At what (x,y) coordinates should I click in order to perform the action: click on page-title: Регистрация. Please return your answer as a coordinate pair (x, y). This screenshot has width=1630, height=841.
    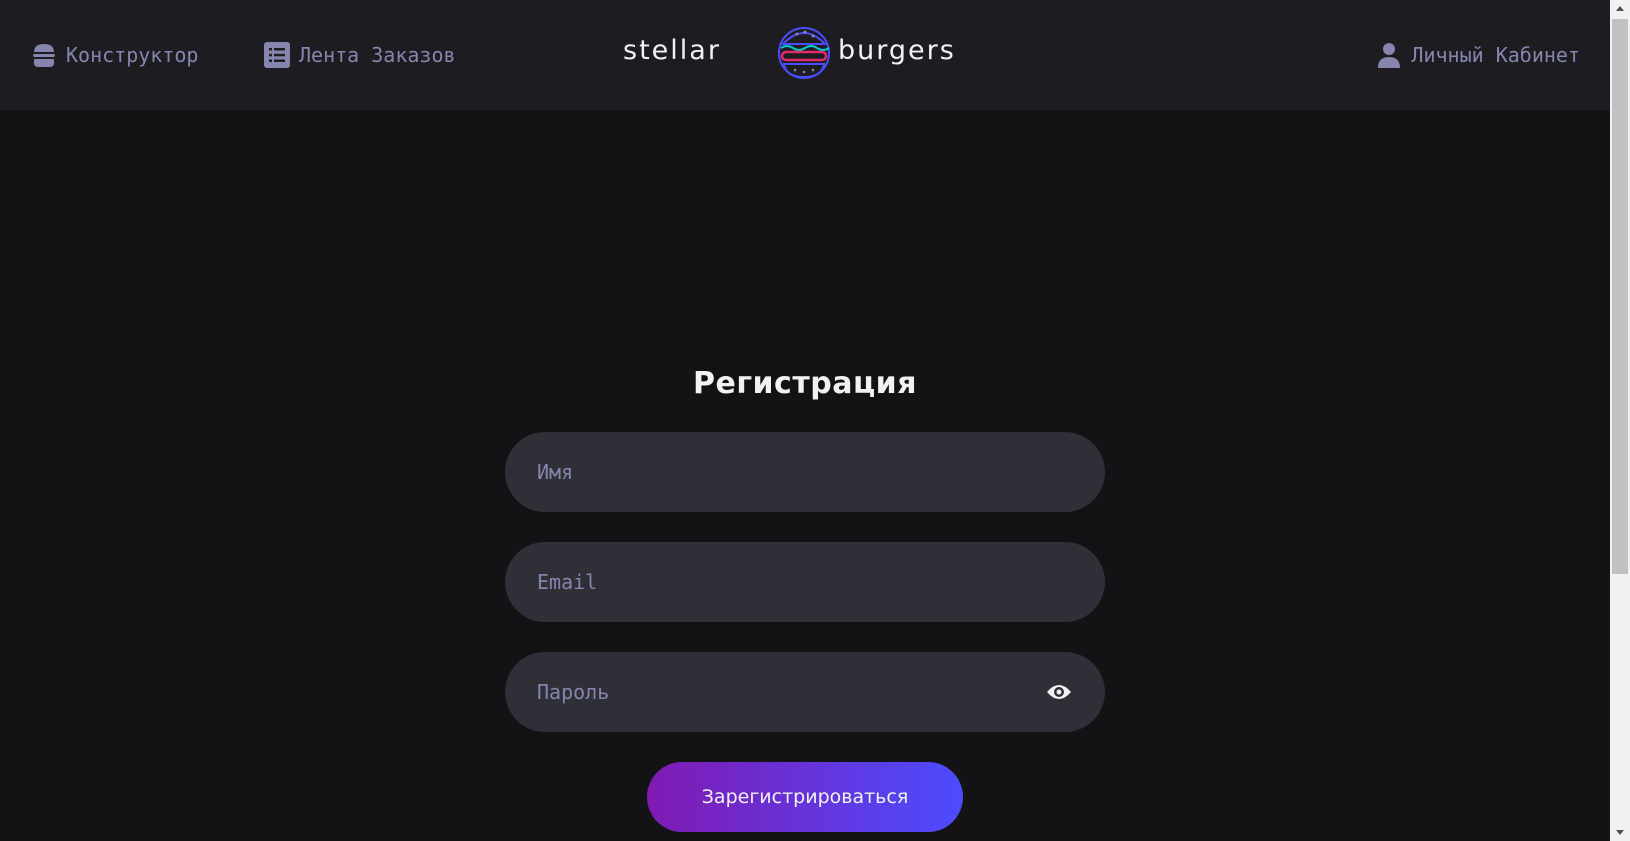
    Looking at the image, I should click on (805, 383).